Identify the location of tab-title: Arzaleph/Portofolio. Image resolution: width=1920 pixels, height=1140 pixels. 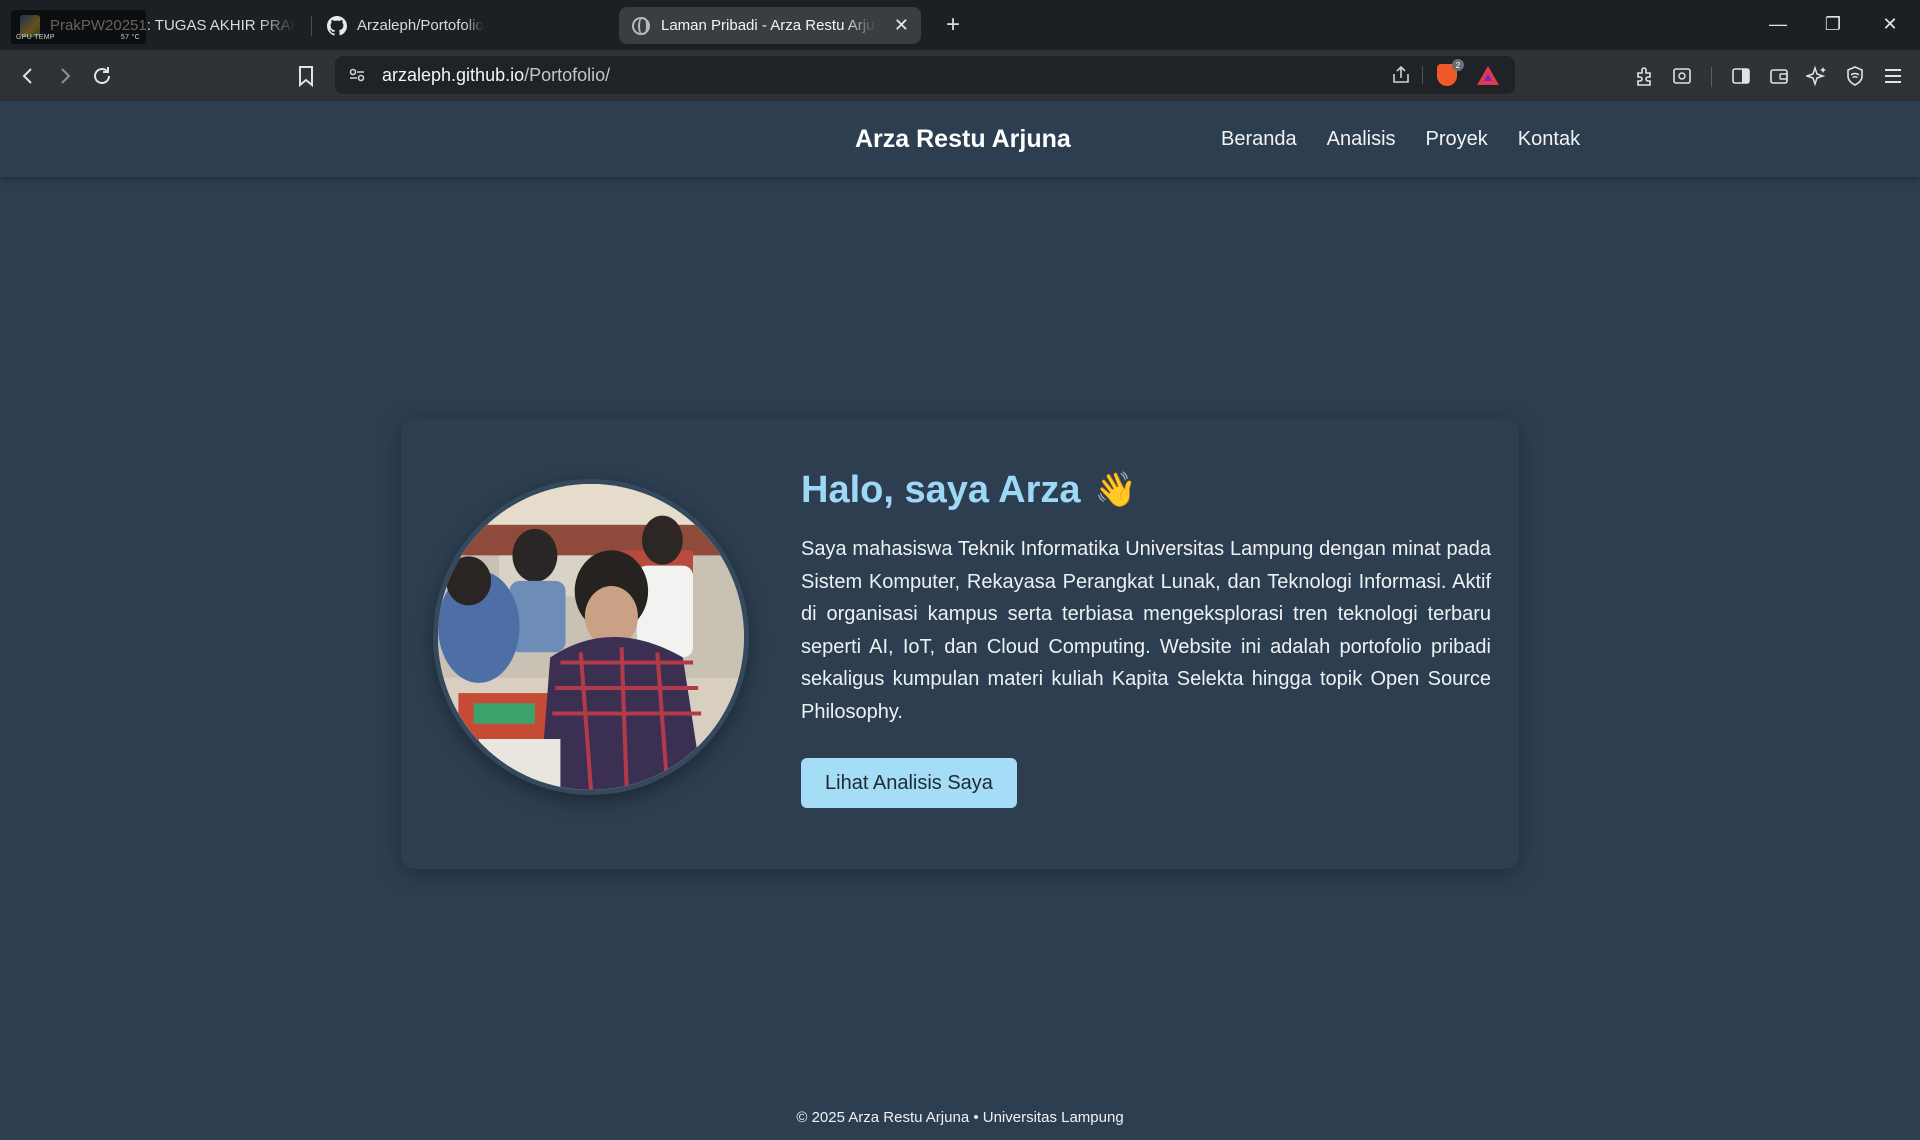
(420, 25).